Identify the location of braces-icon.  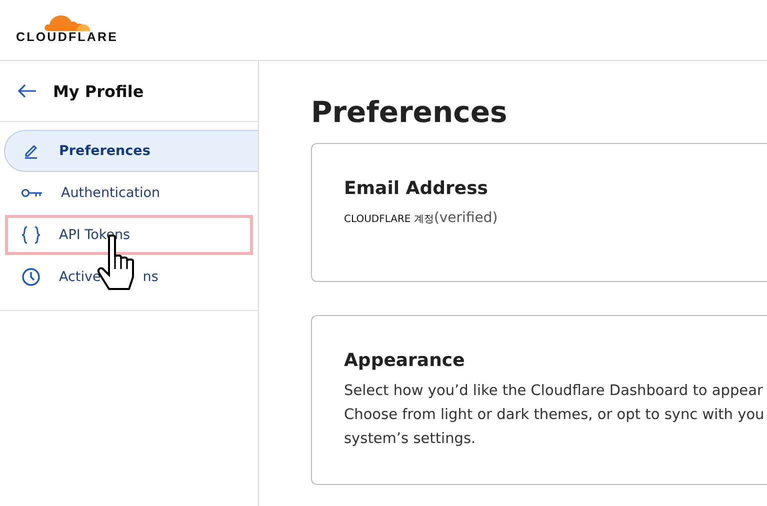
(31, 235).